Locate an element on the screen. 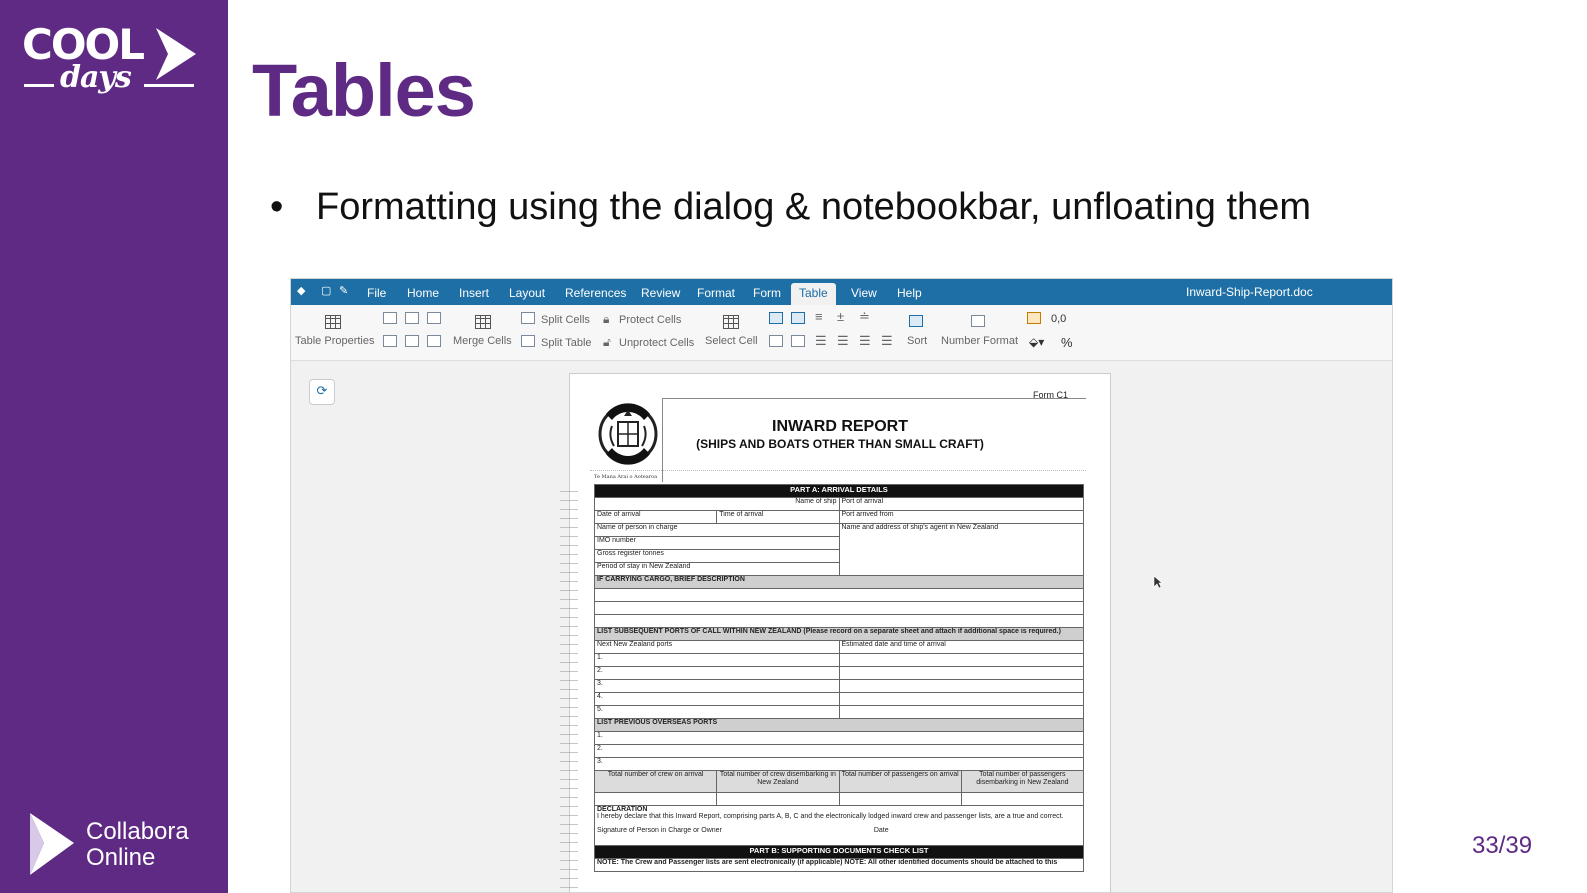 This screenshot has height=893, width=1587. table-row: PART B: SUPPORTING DOCUMENTS CHECK LIST is located at coordinates (839, 852).